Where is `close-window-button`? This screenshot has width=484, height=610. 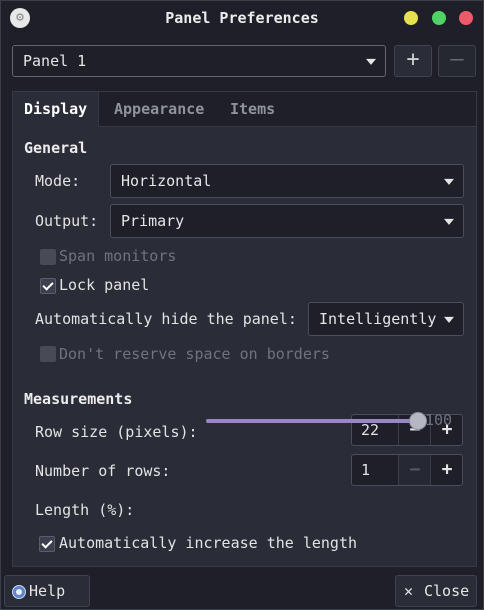
close-window-button is located at coordinates (466, 18).